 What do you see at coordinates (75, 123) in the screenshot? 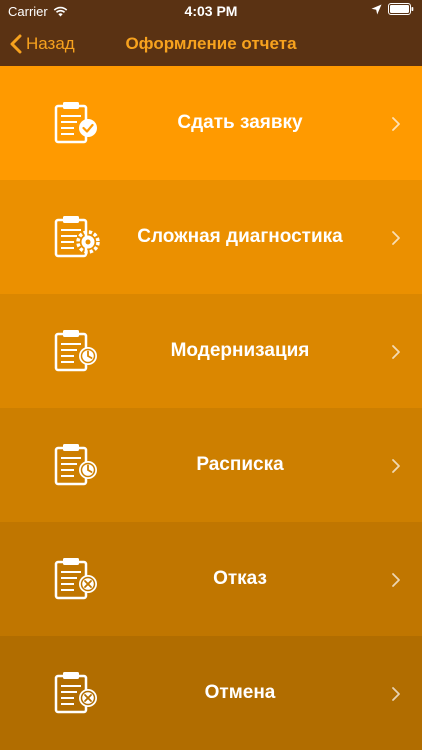
I see `clipboard-check-icon` at bounding box center [75, 123].